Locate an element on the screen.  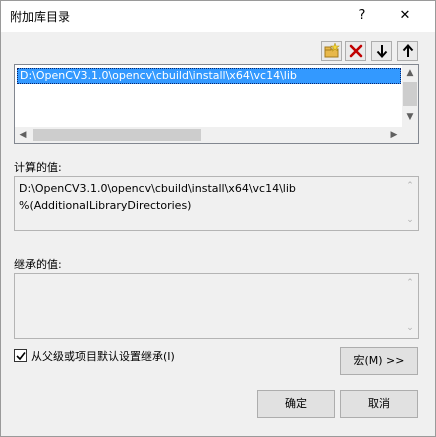
scroll-down-arrow-icon: ▼ is located at coordinates (410, 117).